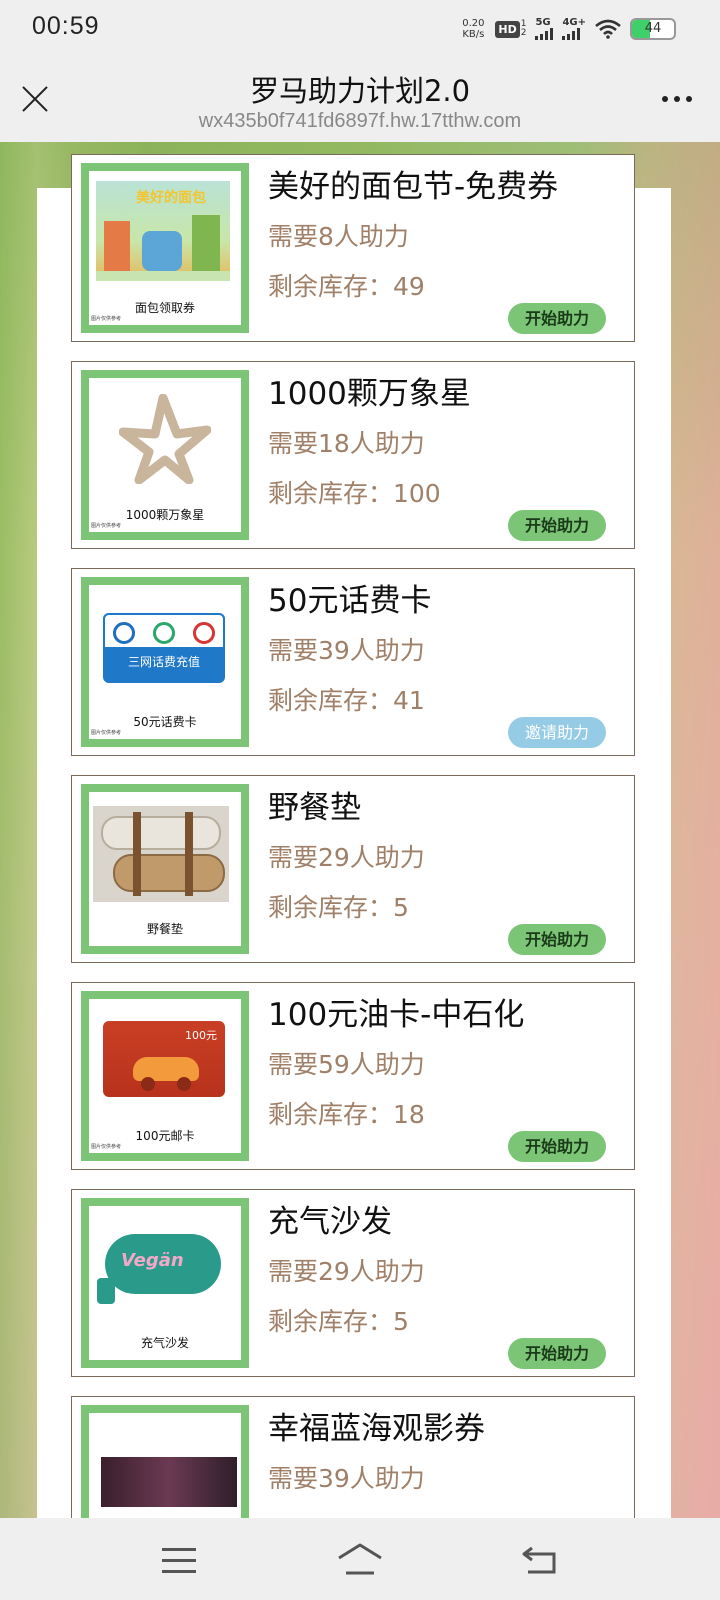  What do you see at coordinates (543, 22) in the screenshot?
I see `signal-5g-label: 5G` at bounding box center [543, 22].